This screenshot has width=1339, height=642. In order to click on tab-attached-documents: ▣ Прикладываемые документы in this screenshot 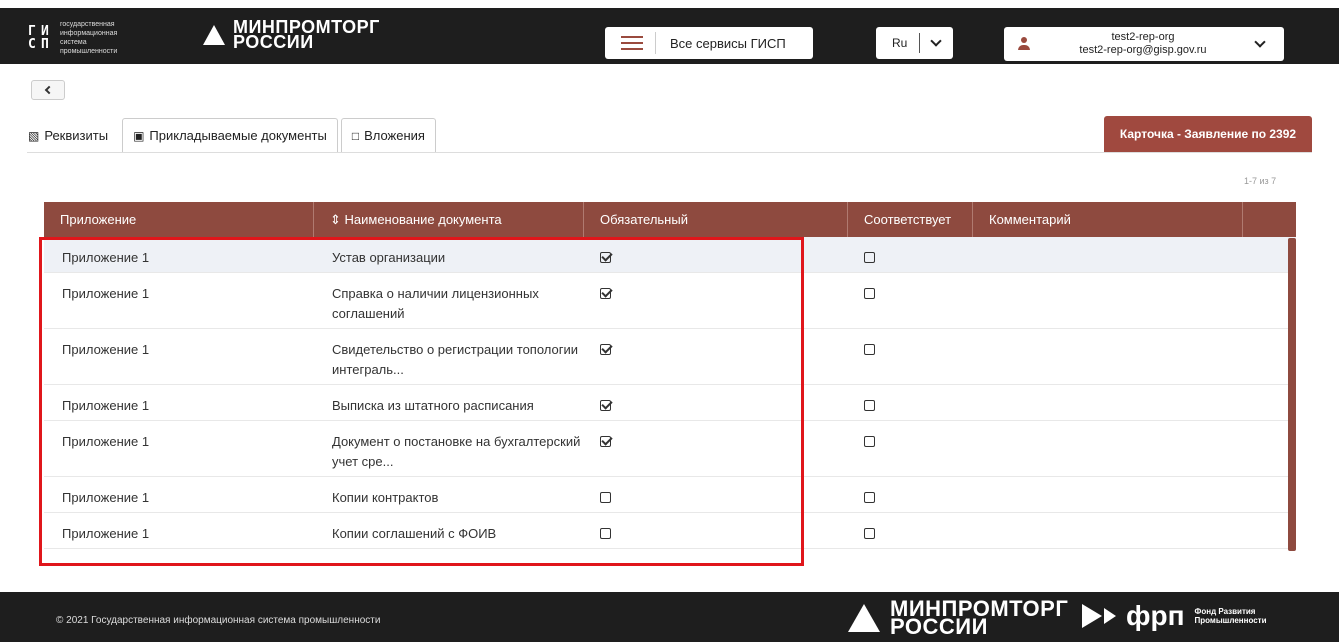, I will do `click(230, 135)`.